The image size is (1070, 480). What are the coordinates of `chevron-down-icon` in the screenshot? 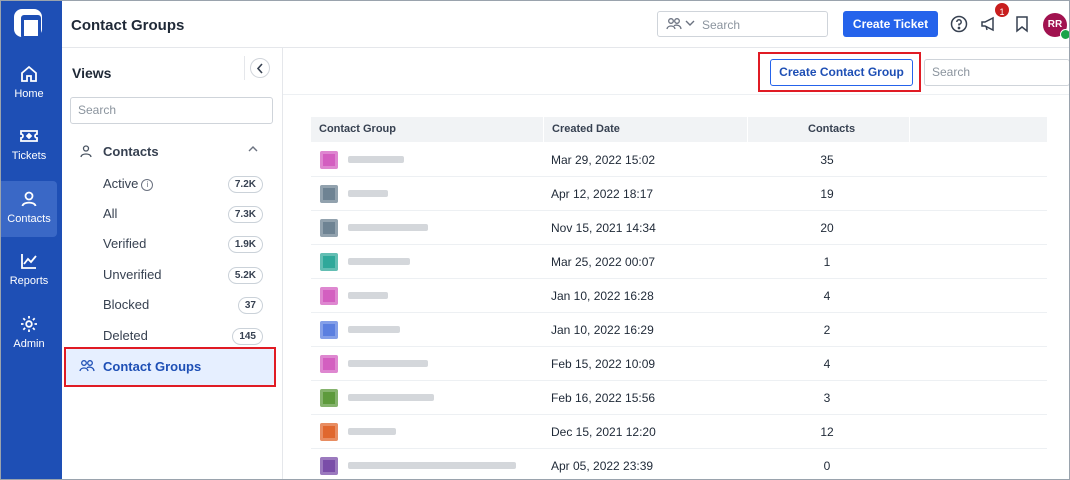 It's located at (690, 23).